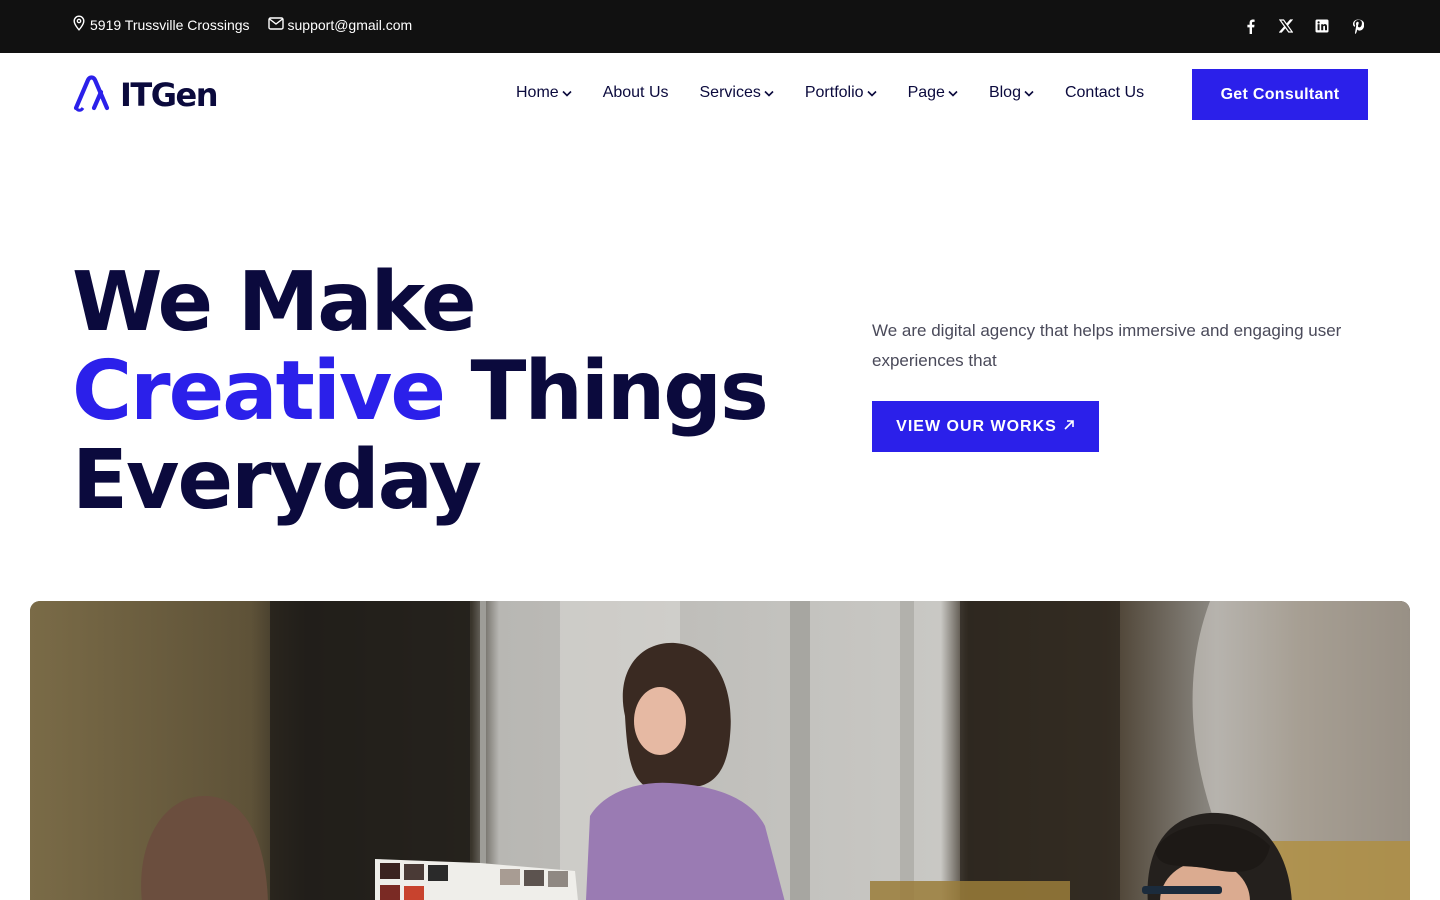 The image size is (1440, 900). I want to click on get-consultant-button: Get Consultant, so click(1280, 94).